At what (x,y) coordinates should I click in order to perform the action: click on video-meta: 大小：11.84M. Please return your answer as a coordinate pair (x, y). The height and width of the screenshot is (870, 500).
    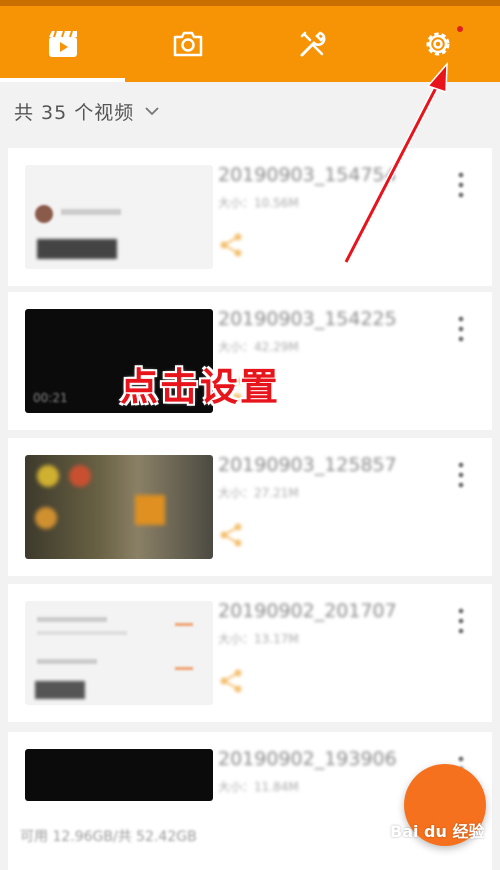
    Looking at the image, I should click on (258, 787).